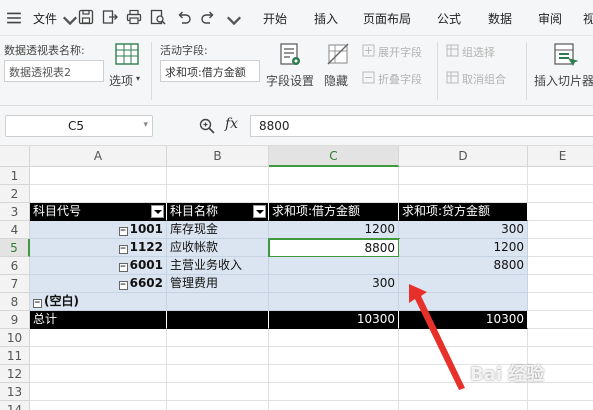 The width and height of the screenshot is (593, 410). Describe the element at coordinates (15, 338) in the screenshot. I see `row-header-10: 10` at that location.